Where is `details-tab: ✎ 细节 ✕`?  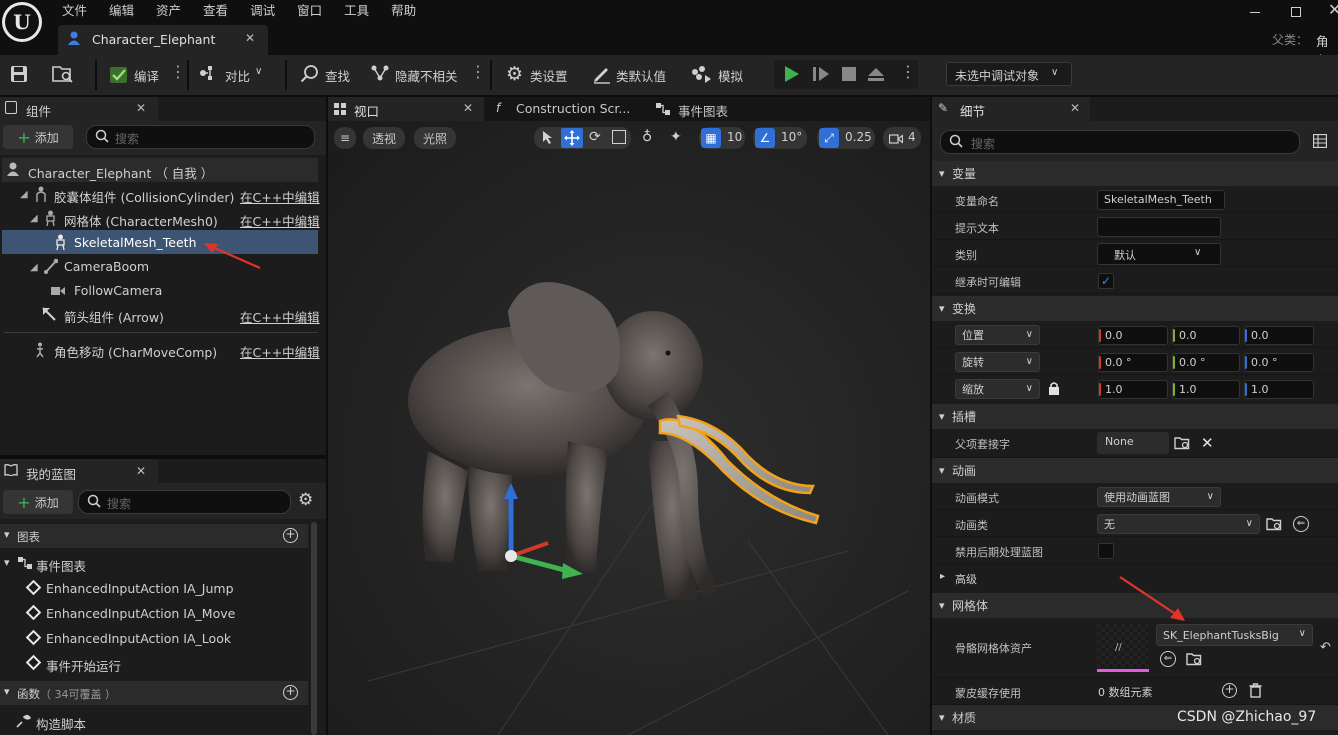 details-tab: ✎ 细节 ✕ is located at coordinates (1011, 109).